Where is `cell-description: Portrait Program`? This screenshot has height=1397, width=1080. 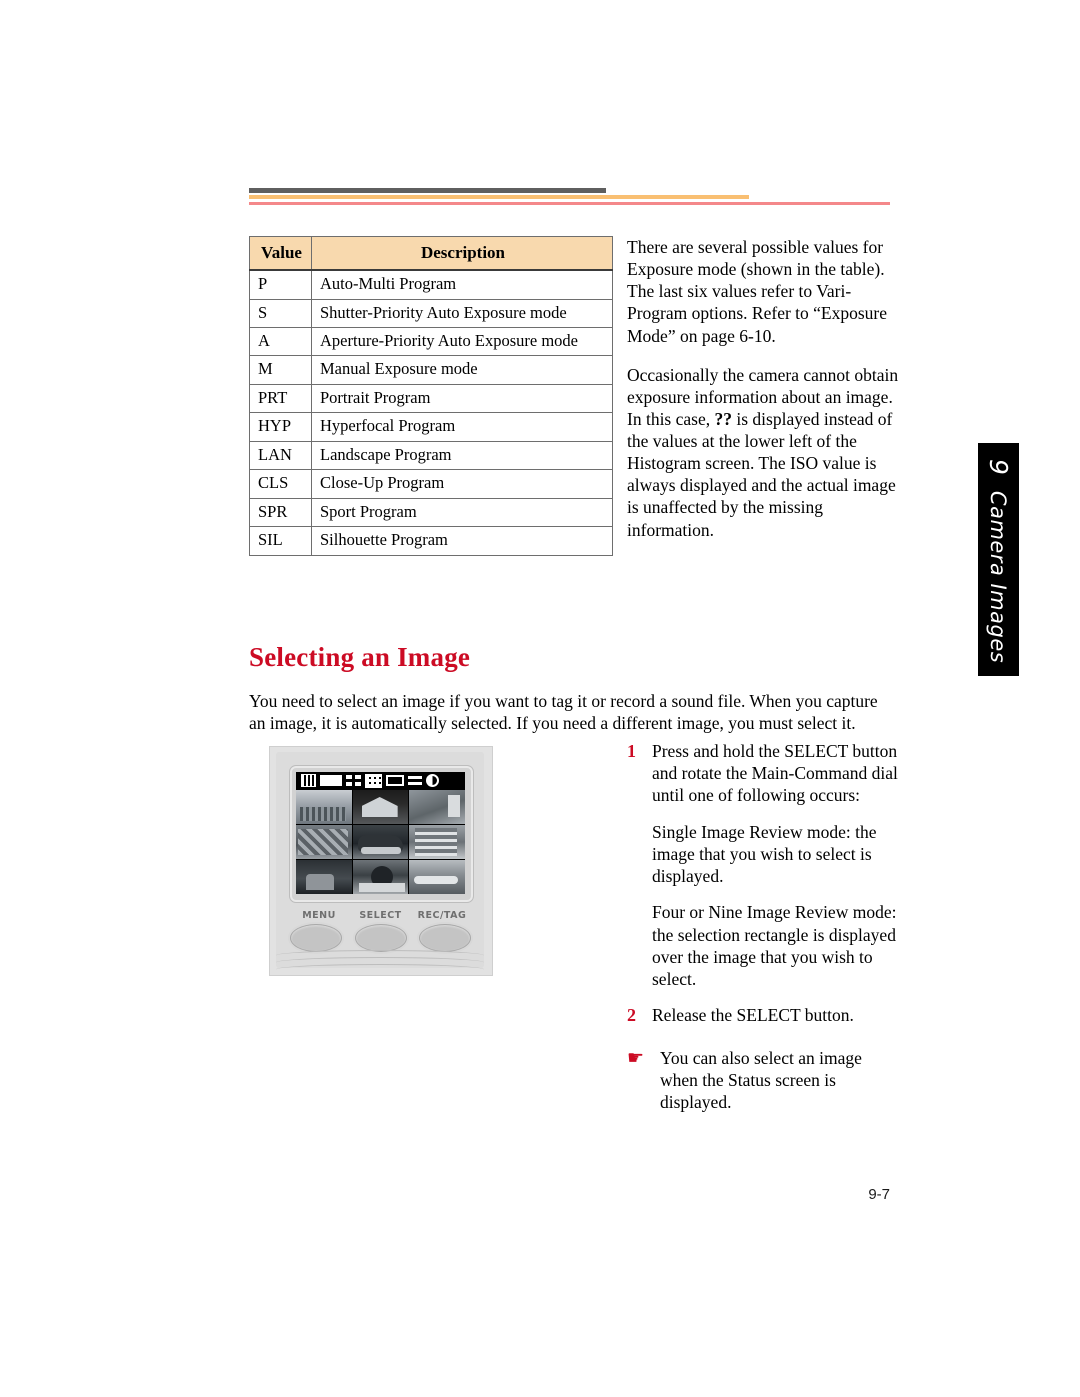
cell-description: Portrait Program is located at coordinates (462, 398).